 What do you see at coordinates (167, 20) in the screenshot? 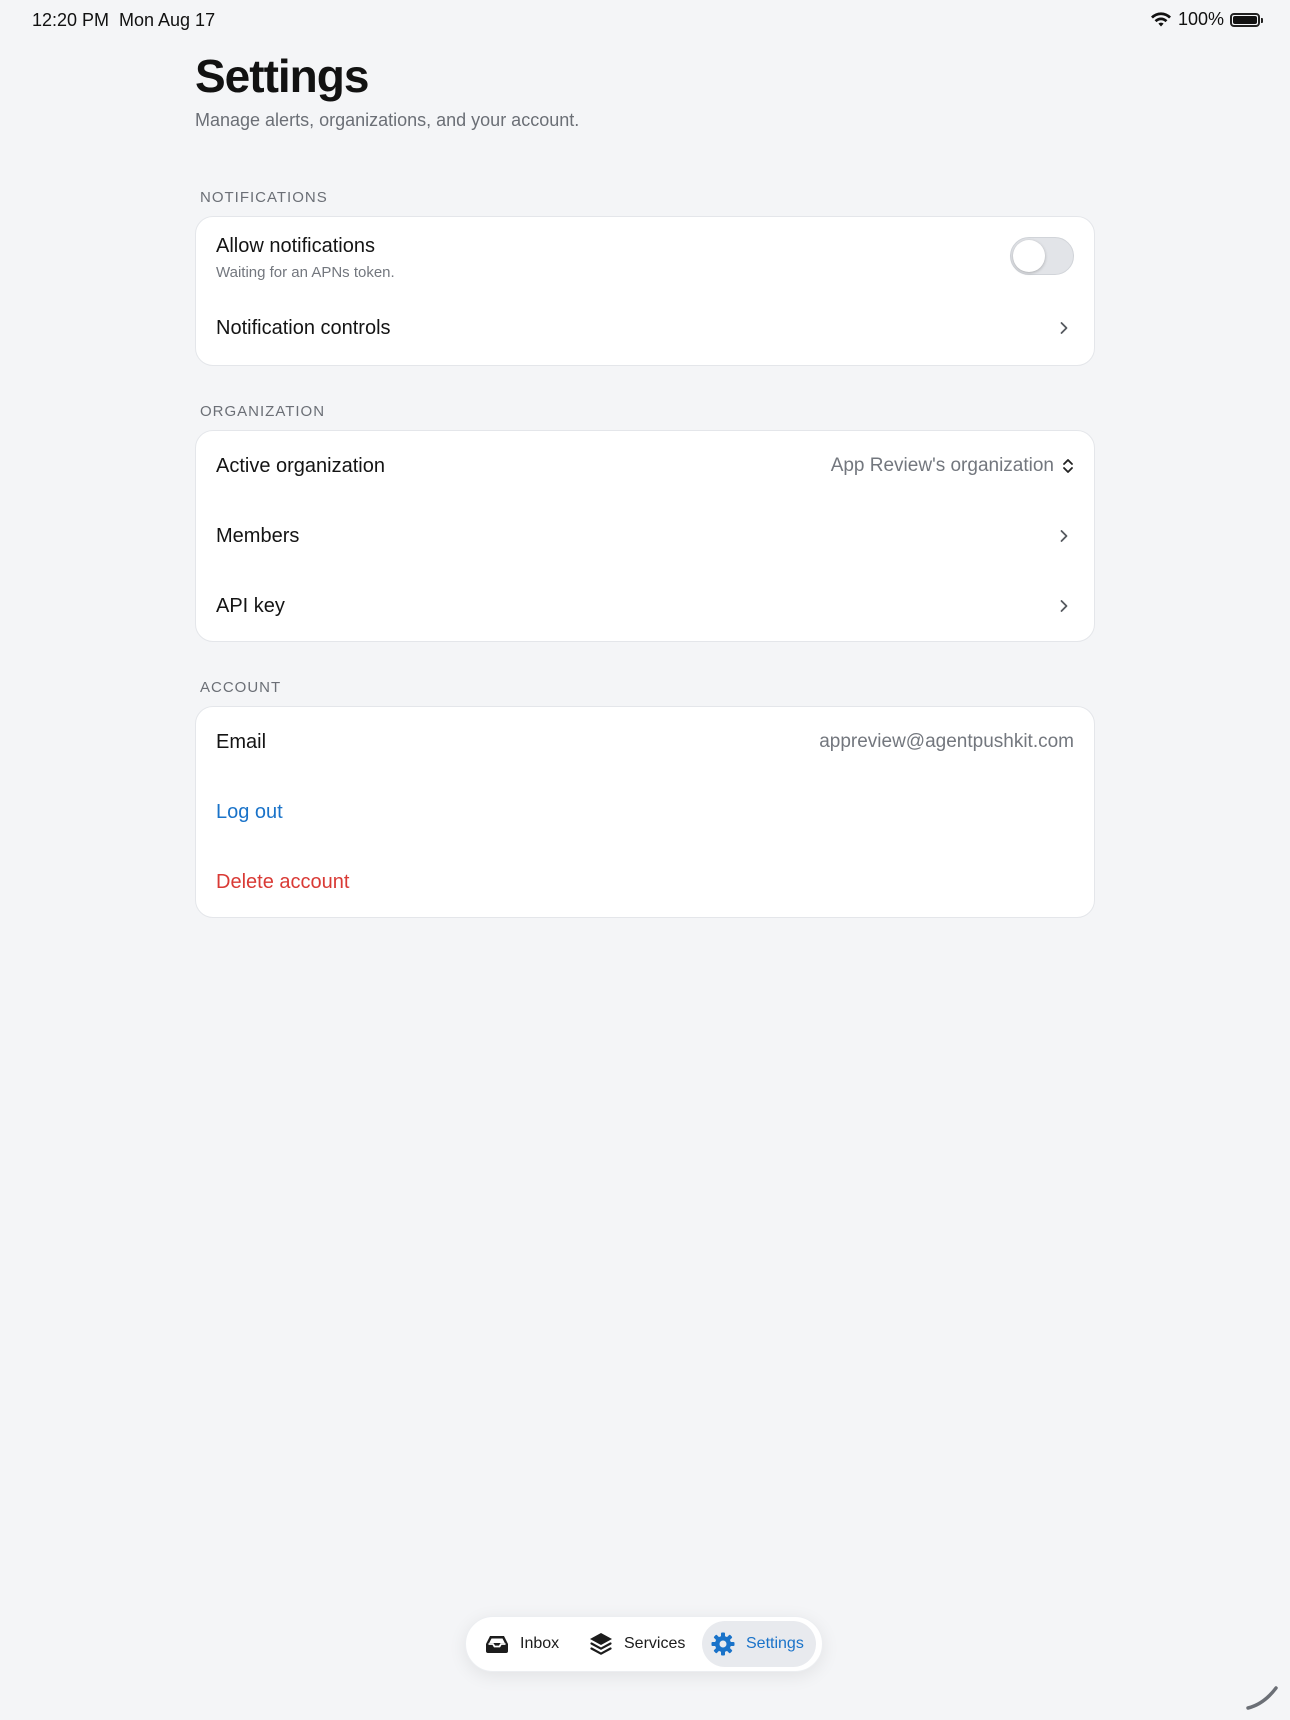
I see `status-date: Mon Aug 17` at bounding box center [167, 20].